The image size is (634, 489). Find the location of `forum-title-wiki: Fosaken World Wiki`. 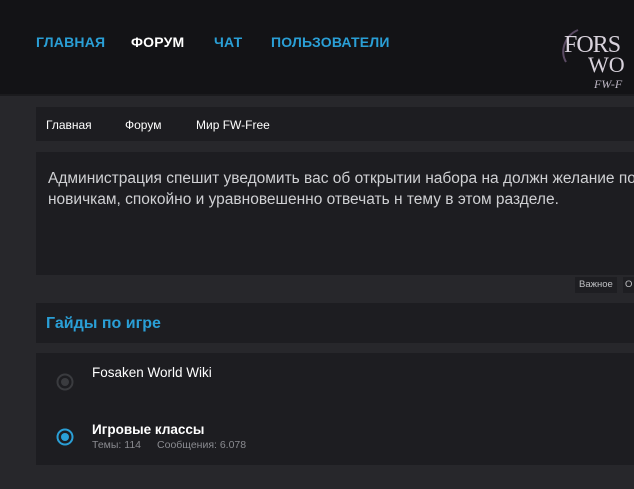

forum-title-wiki: Fosaken World Wiki is located at coordinates (152, 372).